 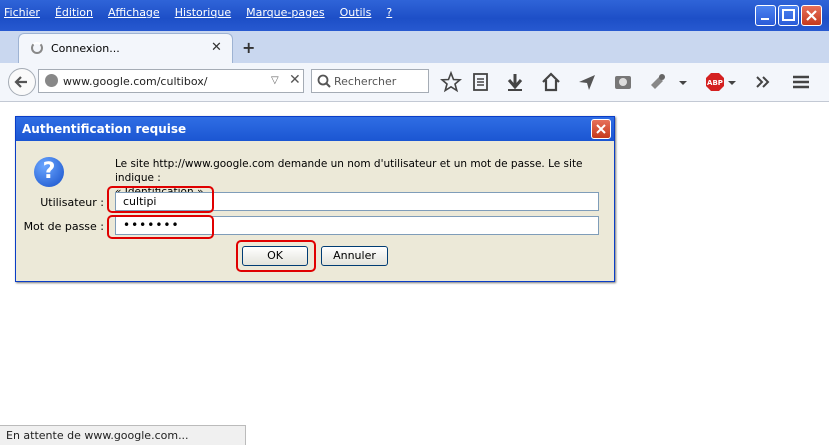 What do you see at coordinates (515, 82) in the screenshot?
I see `download-icon` at bounding box center [515, 82].